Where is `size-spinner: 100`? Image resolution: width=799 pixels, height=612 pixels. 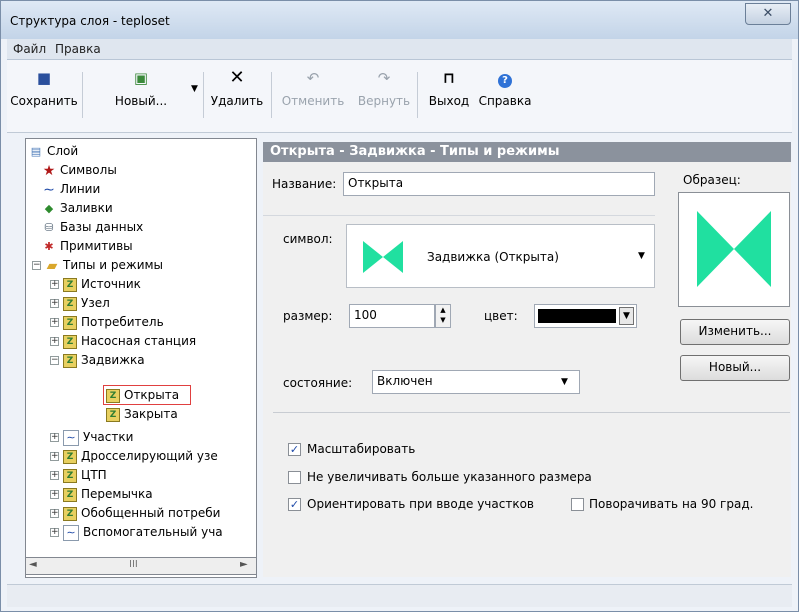
size-spinner: 100 is located at coordinates (392, 316).